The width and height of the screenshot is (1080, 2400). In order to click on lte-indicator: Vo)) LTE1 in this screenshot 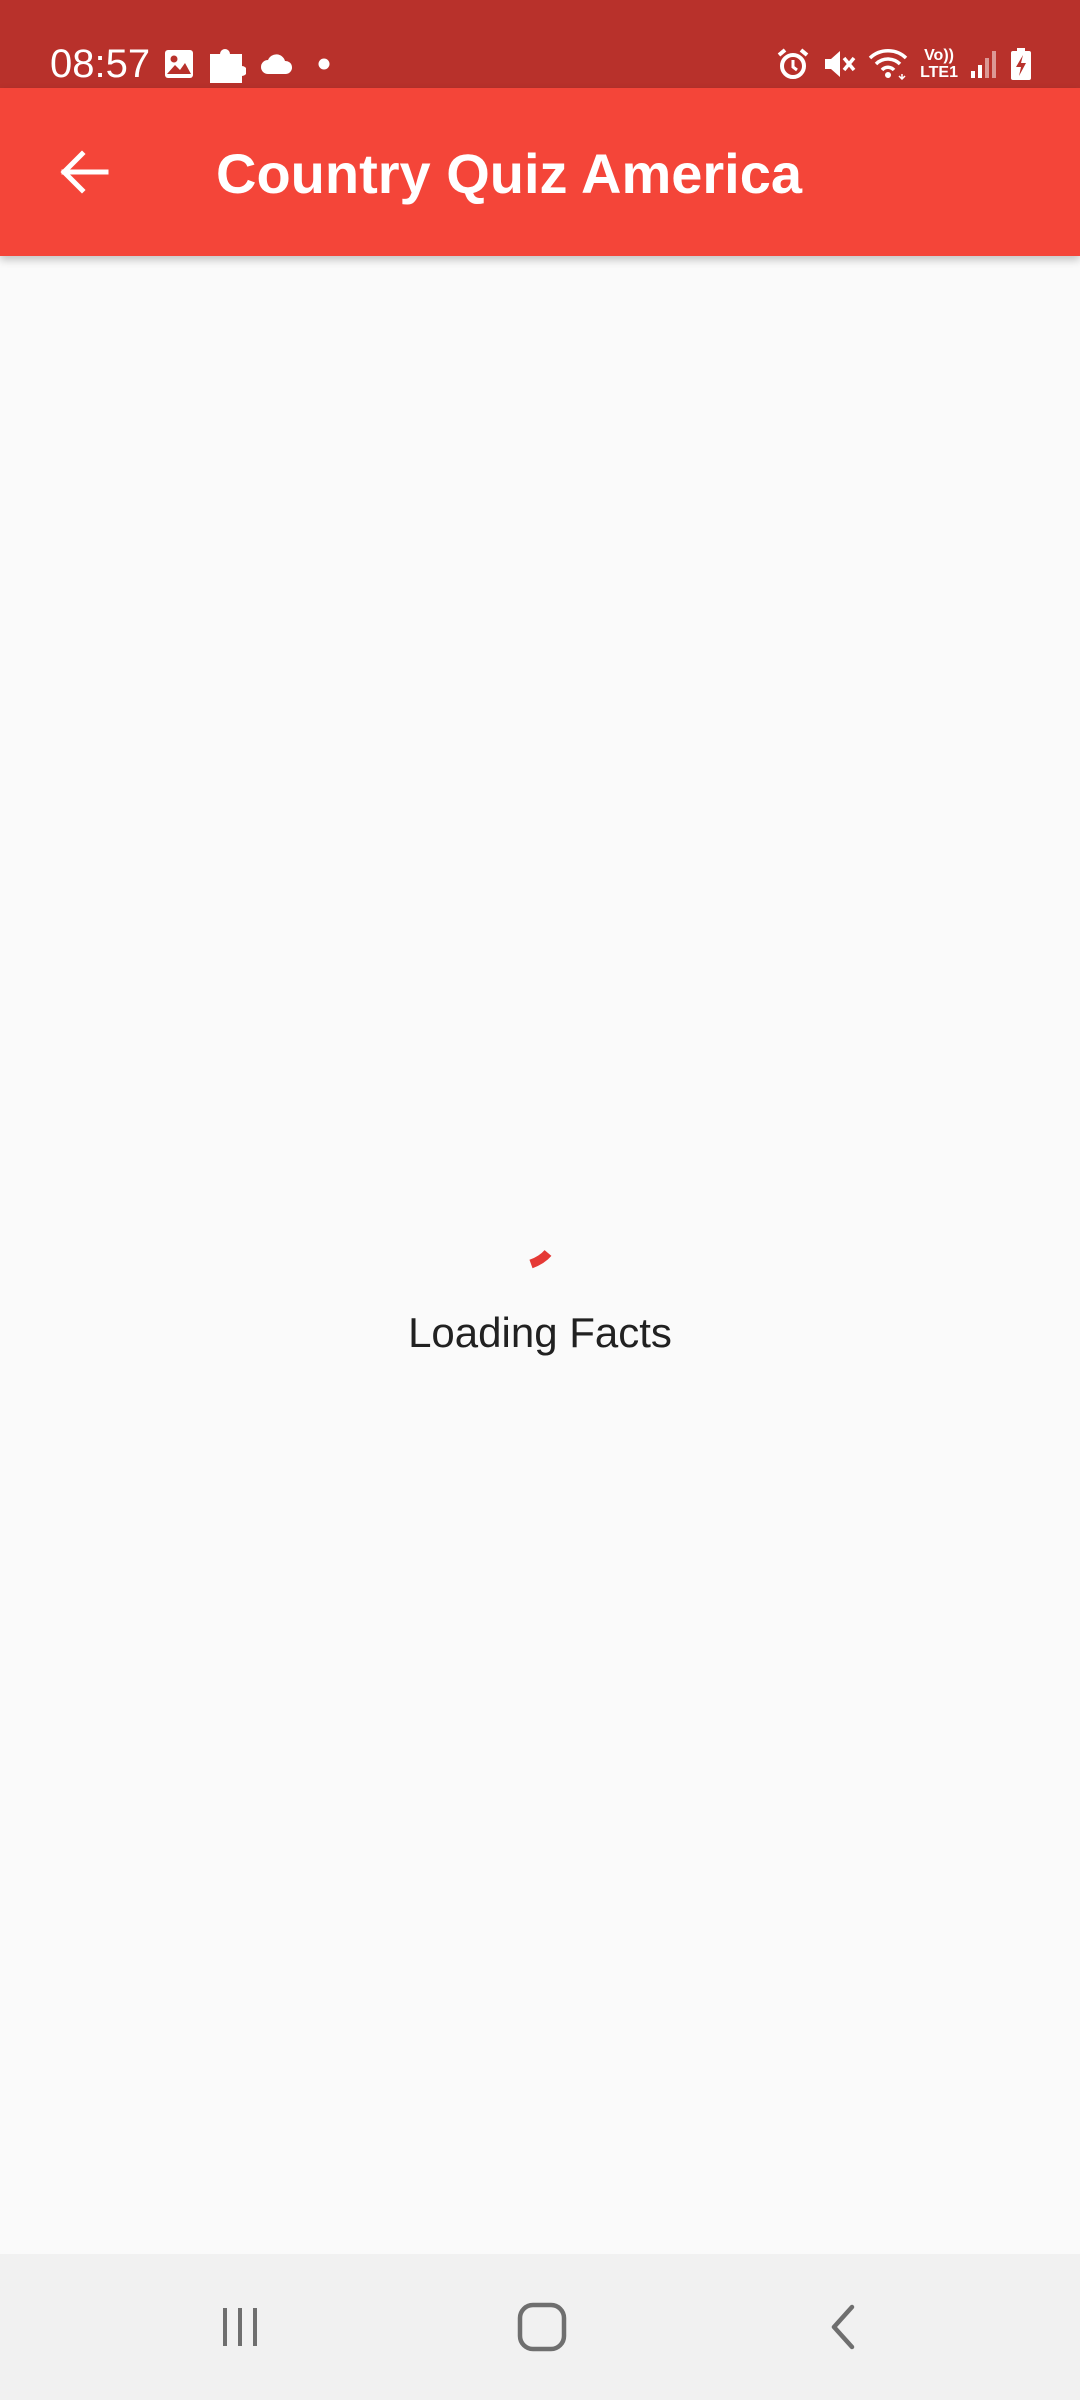, I will do `click(939, 64)`.